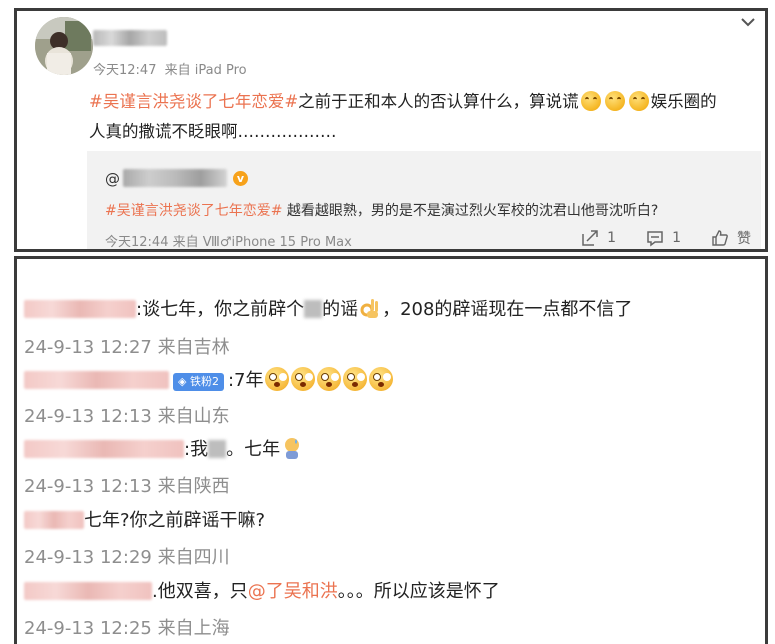 The width and height of the screenshot is (775, 644). What do you see at coordinates (748, 22) in the screenshot?
I see `chevron-down-icon` at bounding box center [748, 22].